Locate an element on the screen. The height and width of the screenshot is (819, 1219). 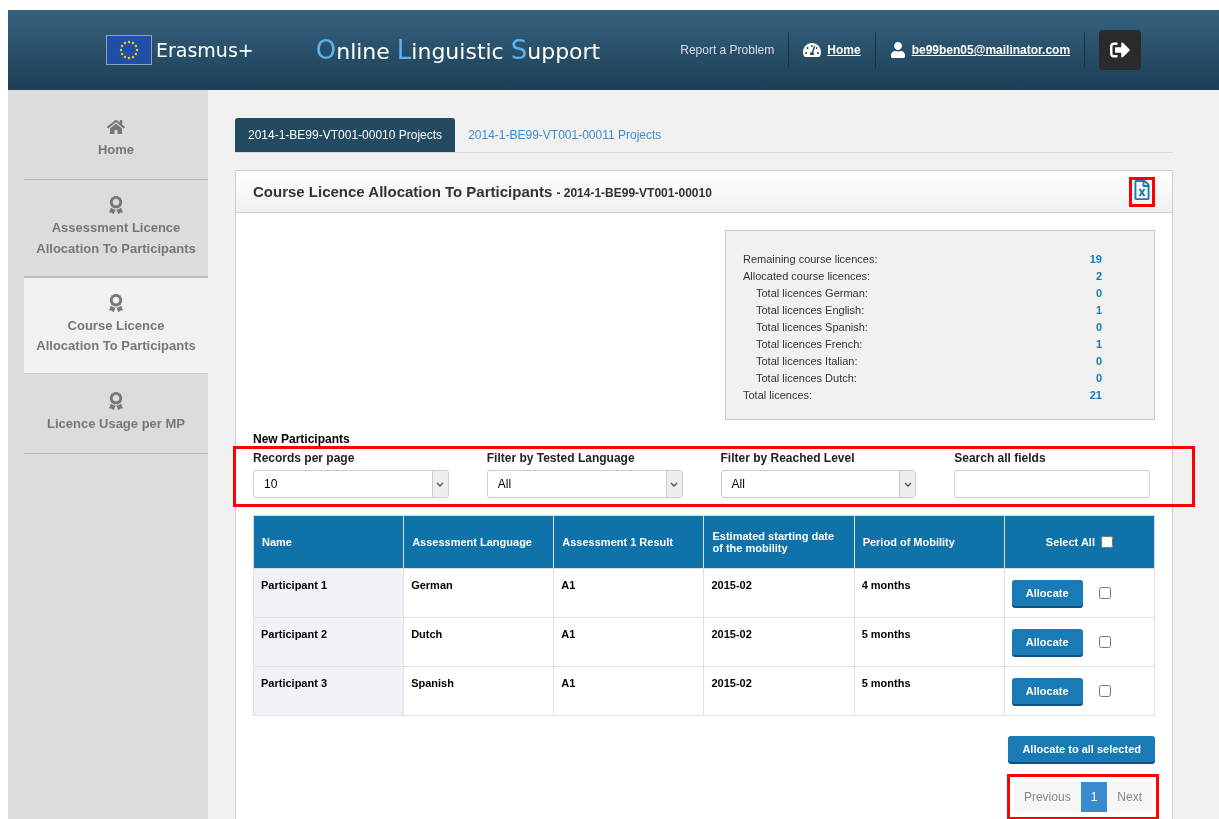
column-header: Estimated starting date of the mobility is located at coordinates (779, 542).